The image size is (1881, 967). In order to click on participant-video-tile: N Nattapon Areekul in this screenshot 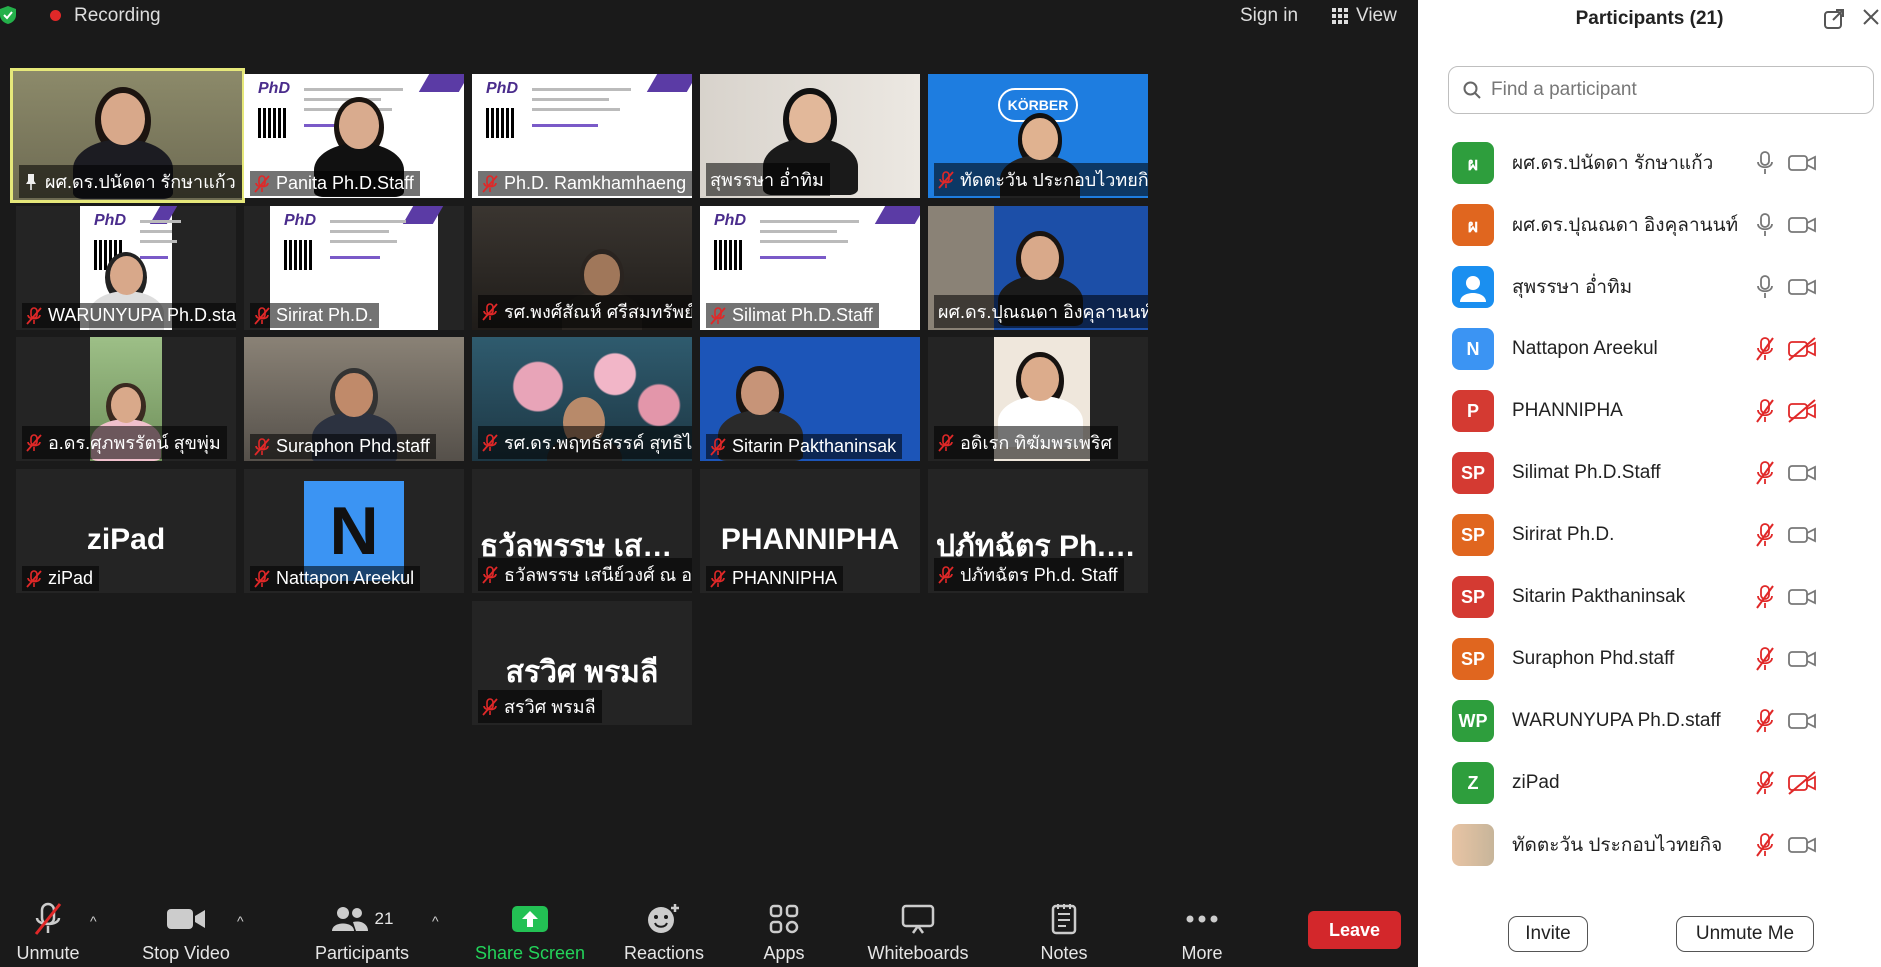, I will do `click(354, 531)`.